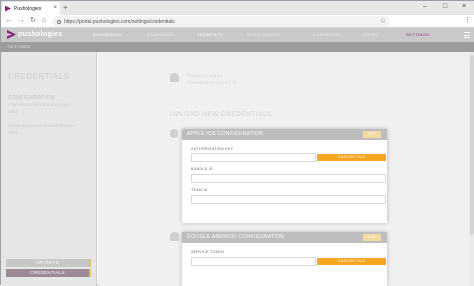  Describe the element at coordinates (39, 105) in the screenshot. I see `sidebar-text-certificate: LOAD YOUR CERTIFICATE DETAILS` at that location.